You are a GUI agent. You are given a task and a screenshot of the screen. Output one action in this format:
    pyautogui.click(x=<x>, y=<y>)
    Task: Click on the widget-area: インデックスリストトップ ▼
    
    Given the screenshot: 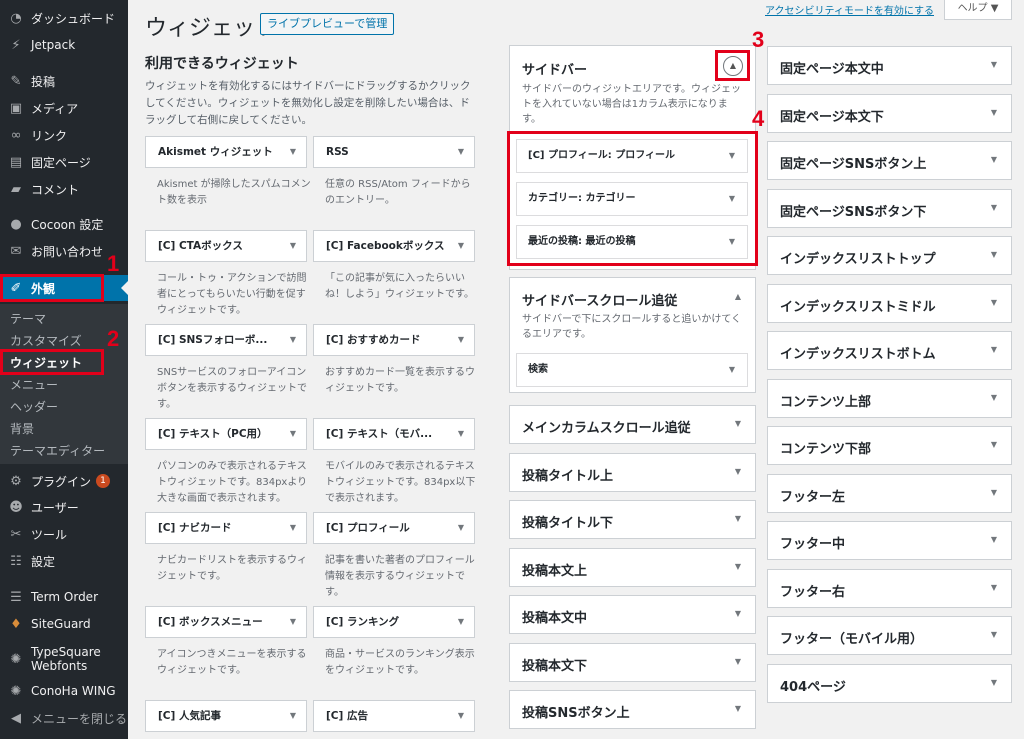 What is the action you would take?
    pyautogui.click(x=889, y=255)
    